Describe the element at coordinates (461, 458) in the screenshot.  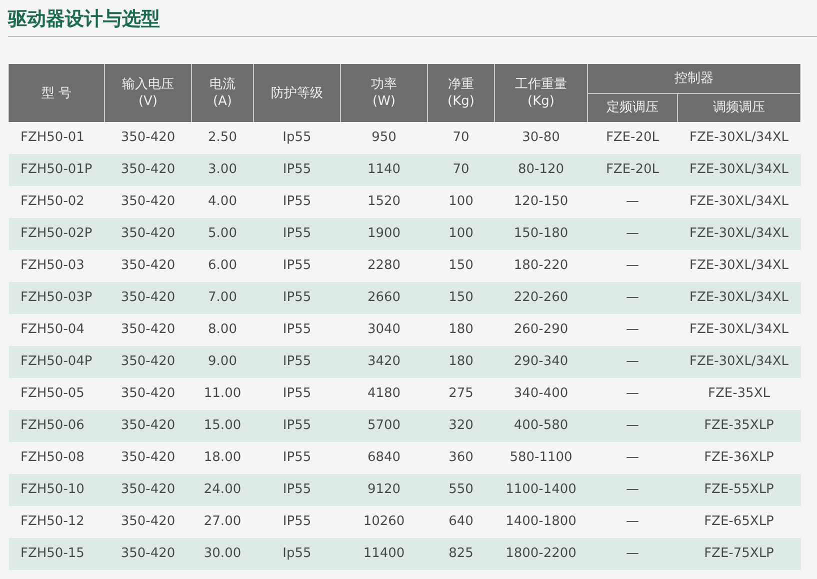
I see `table-cell: 360` at that location.